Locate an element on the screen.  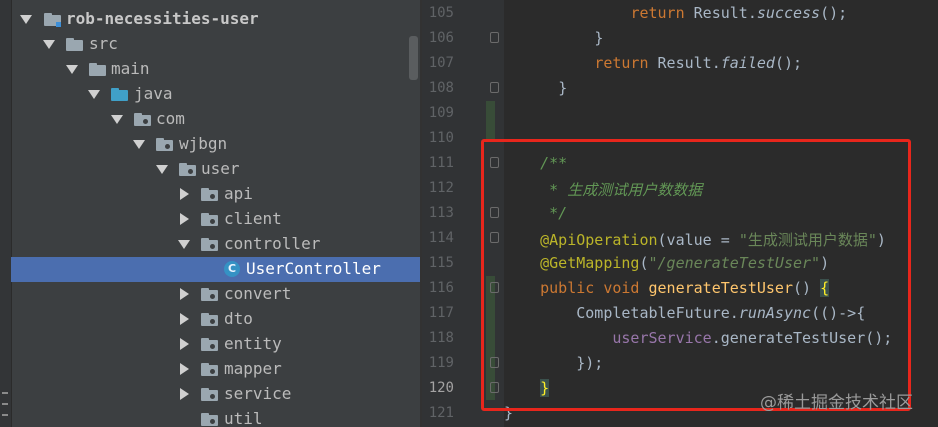
code-line-108: } is located at coordinates (535, 88).